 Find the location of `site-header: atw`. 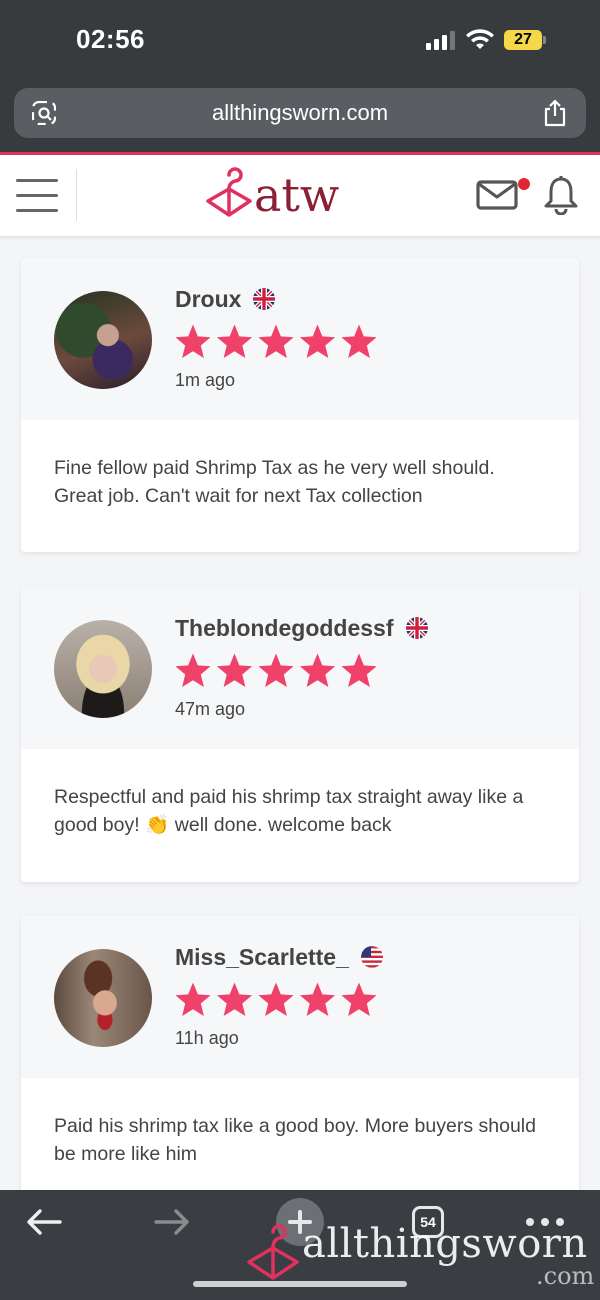

site-header: atw is located at coordinates (300, 196).